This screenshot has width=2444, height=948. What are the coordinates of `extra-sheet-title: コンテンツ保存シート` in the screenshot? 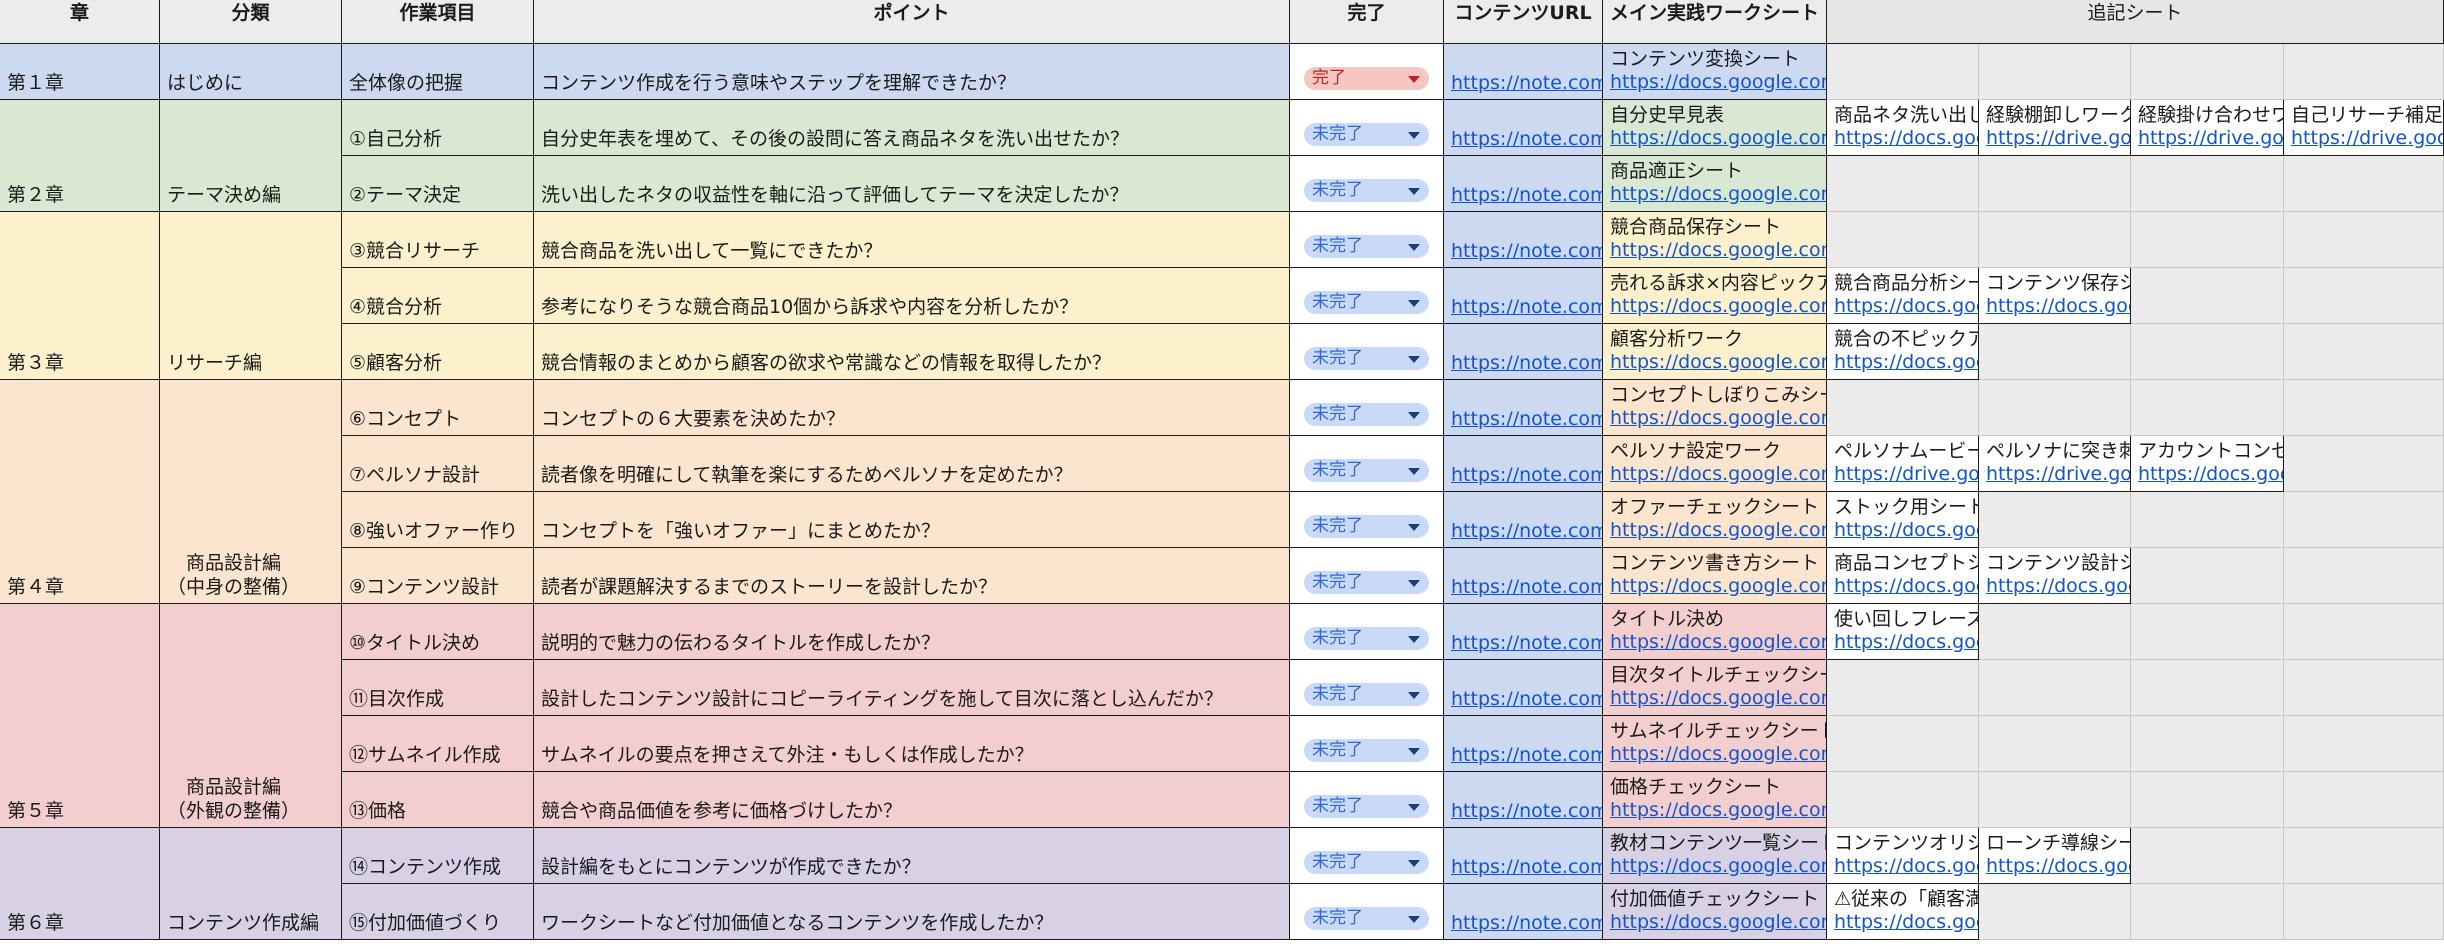 It's located at (2058, 283).